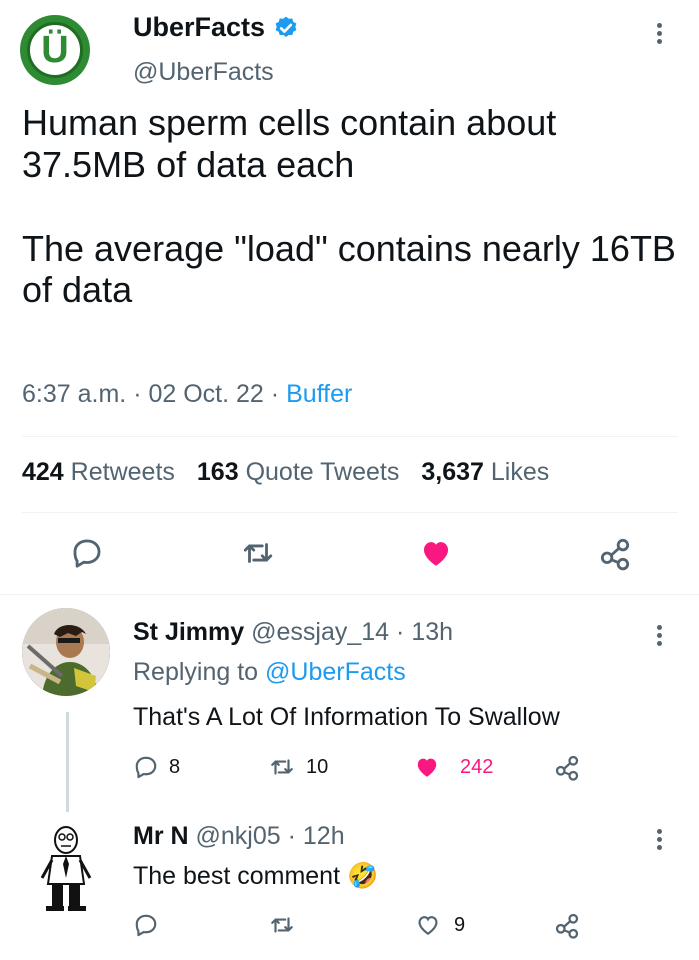  What do you see at coordinates (175, 766) in the screenshot?
I see `reply-count: 8` at bounding box center [175, 766].